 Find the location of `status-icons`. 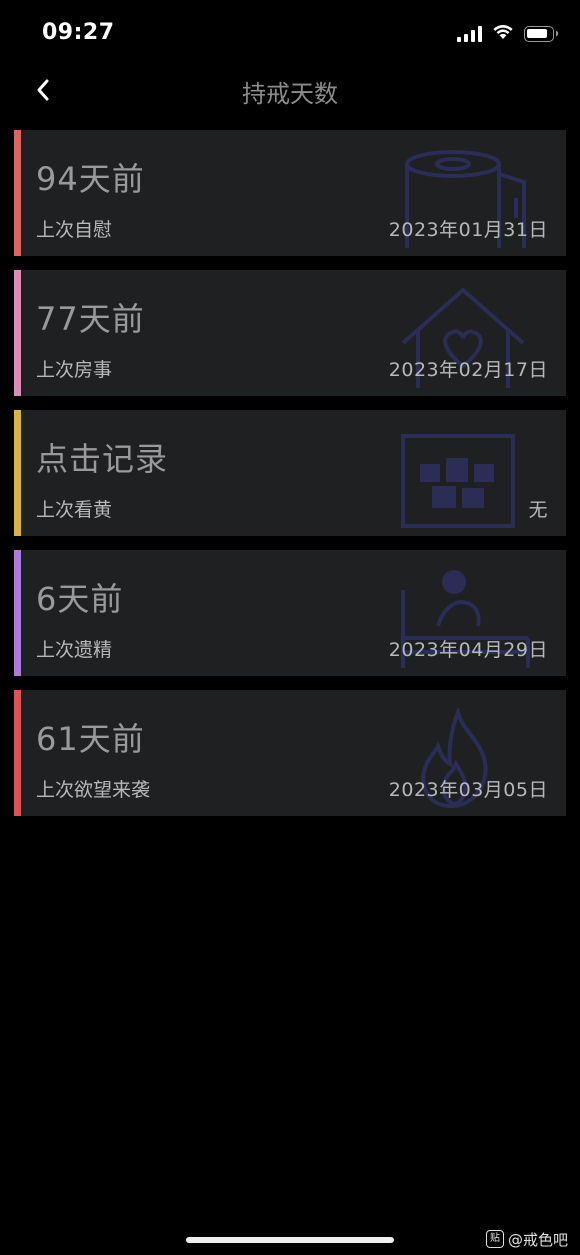

status-icons is located at coordinates (507, 34).